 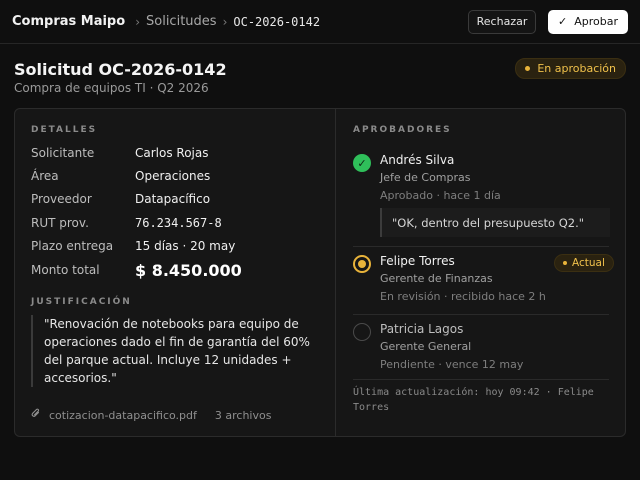 What do you see at coordinates (60, 223) in the screenshot?
I see `detail-key-rut: RUT prov.` at bounding box center [60, 223].